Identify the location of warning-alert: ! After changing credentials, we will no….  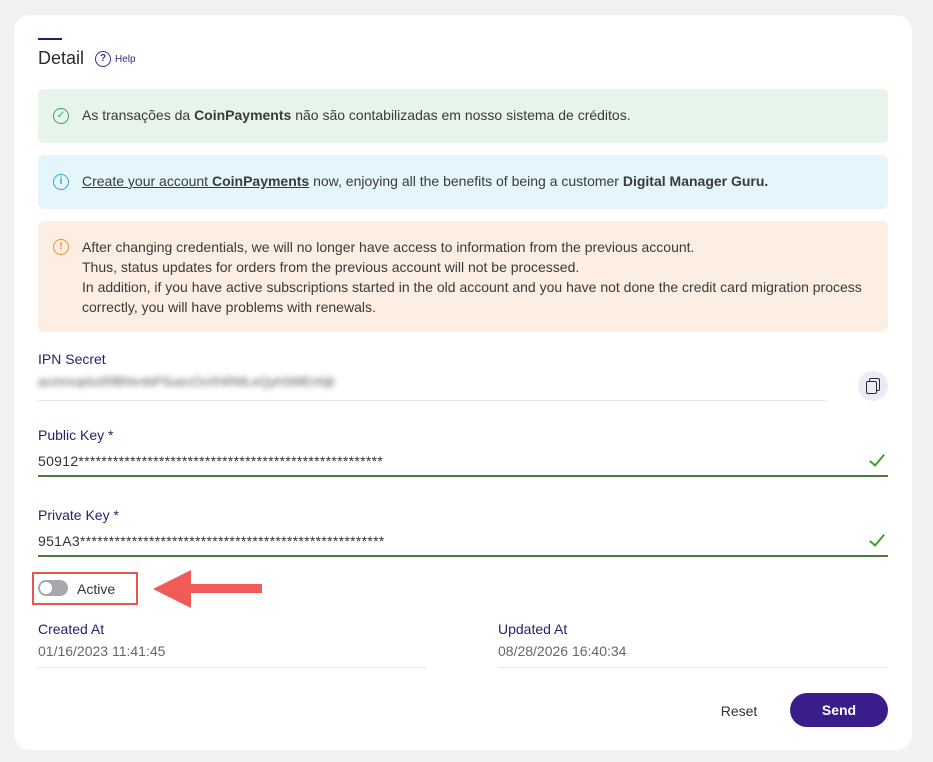
(463, 276).